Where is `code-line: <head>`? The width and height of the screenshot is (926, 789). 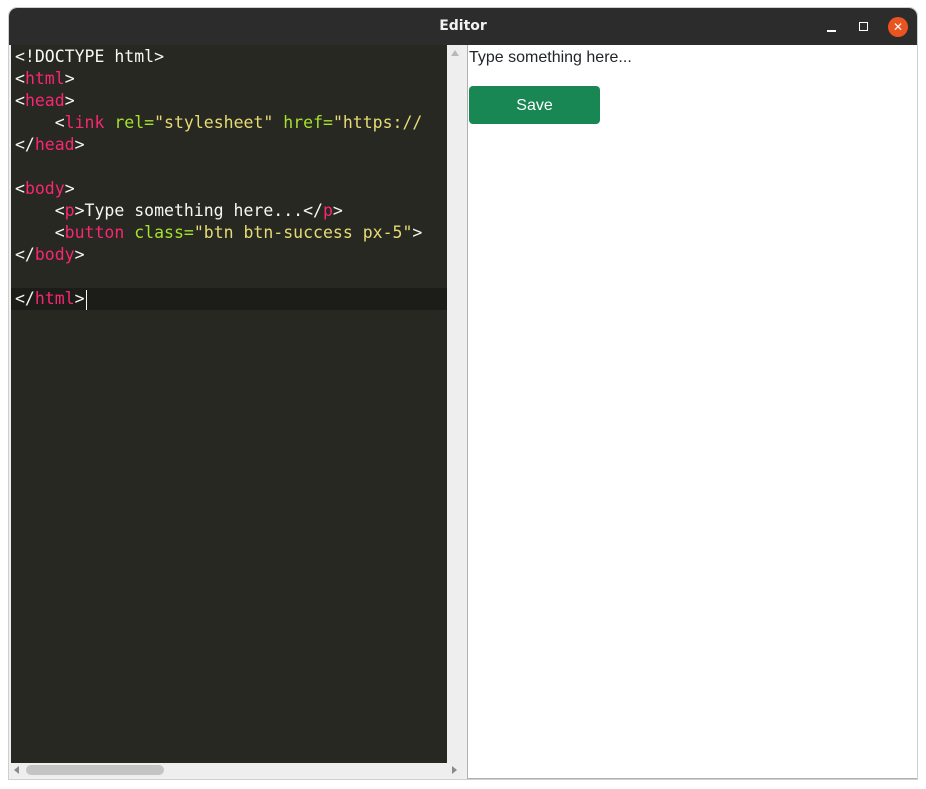 code-line: <head> is located at coordinates (45, 101).